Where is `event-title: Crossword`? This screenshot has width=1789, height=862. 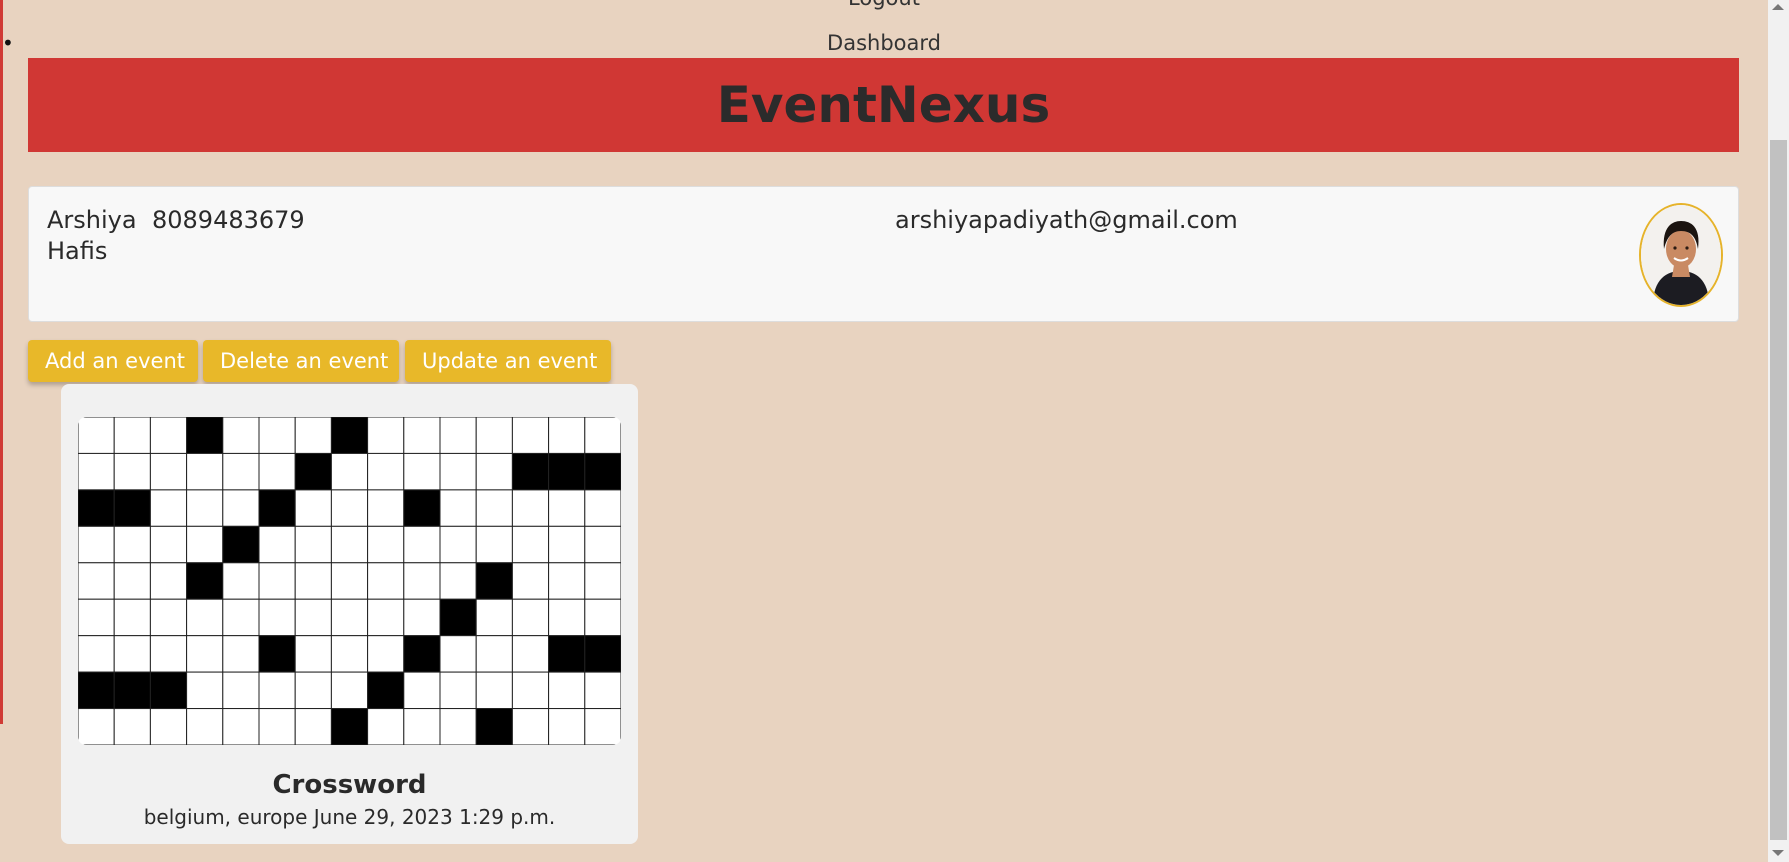
event-title: Crossword is located at coordinates (349, 785).